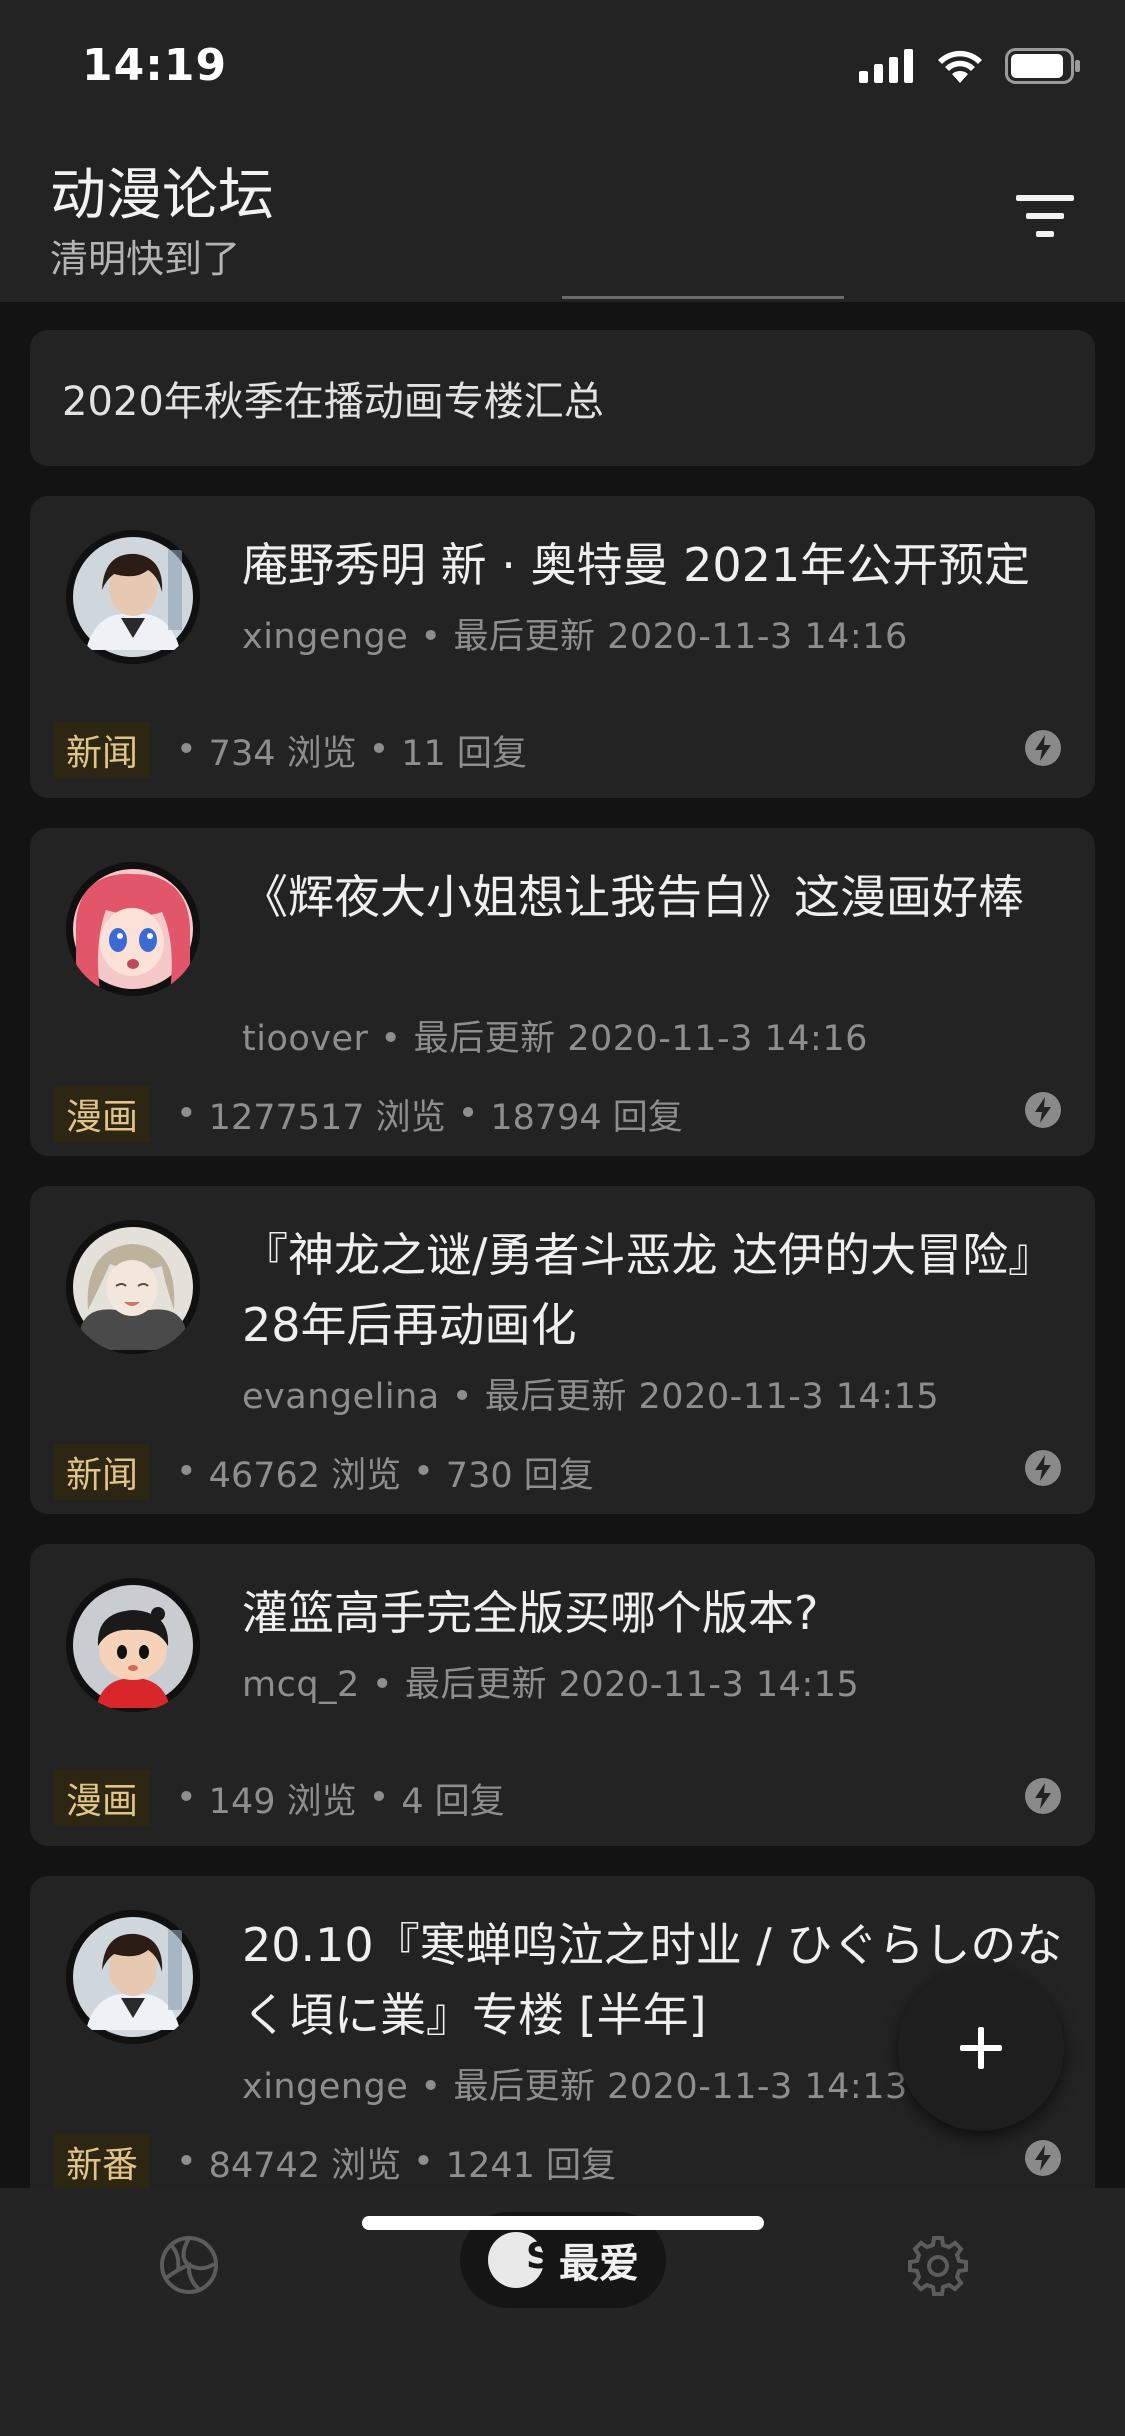  I want to click on post-title: 灌篮高手完全版买哪个版本?, so click(530, 1613).